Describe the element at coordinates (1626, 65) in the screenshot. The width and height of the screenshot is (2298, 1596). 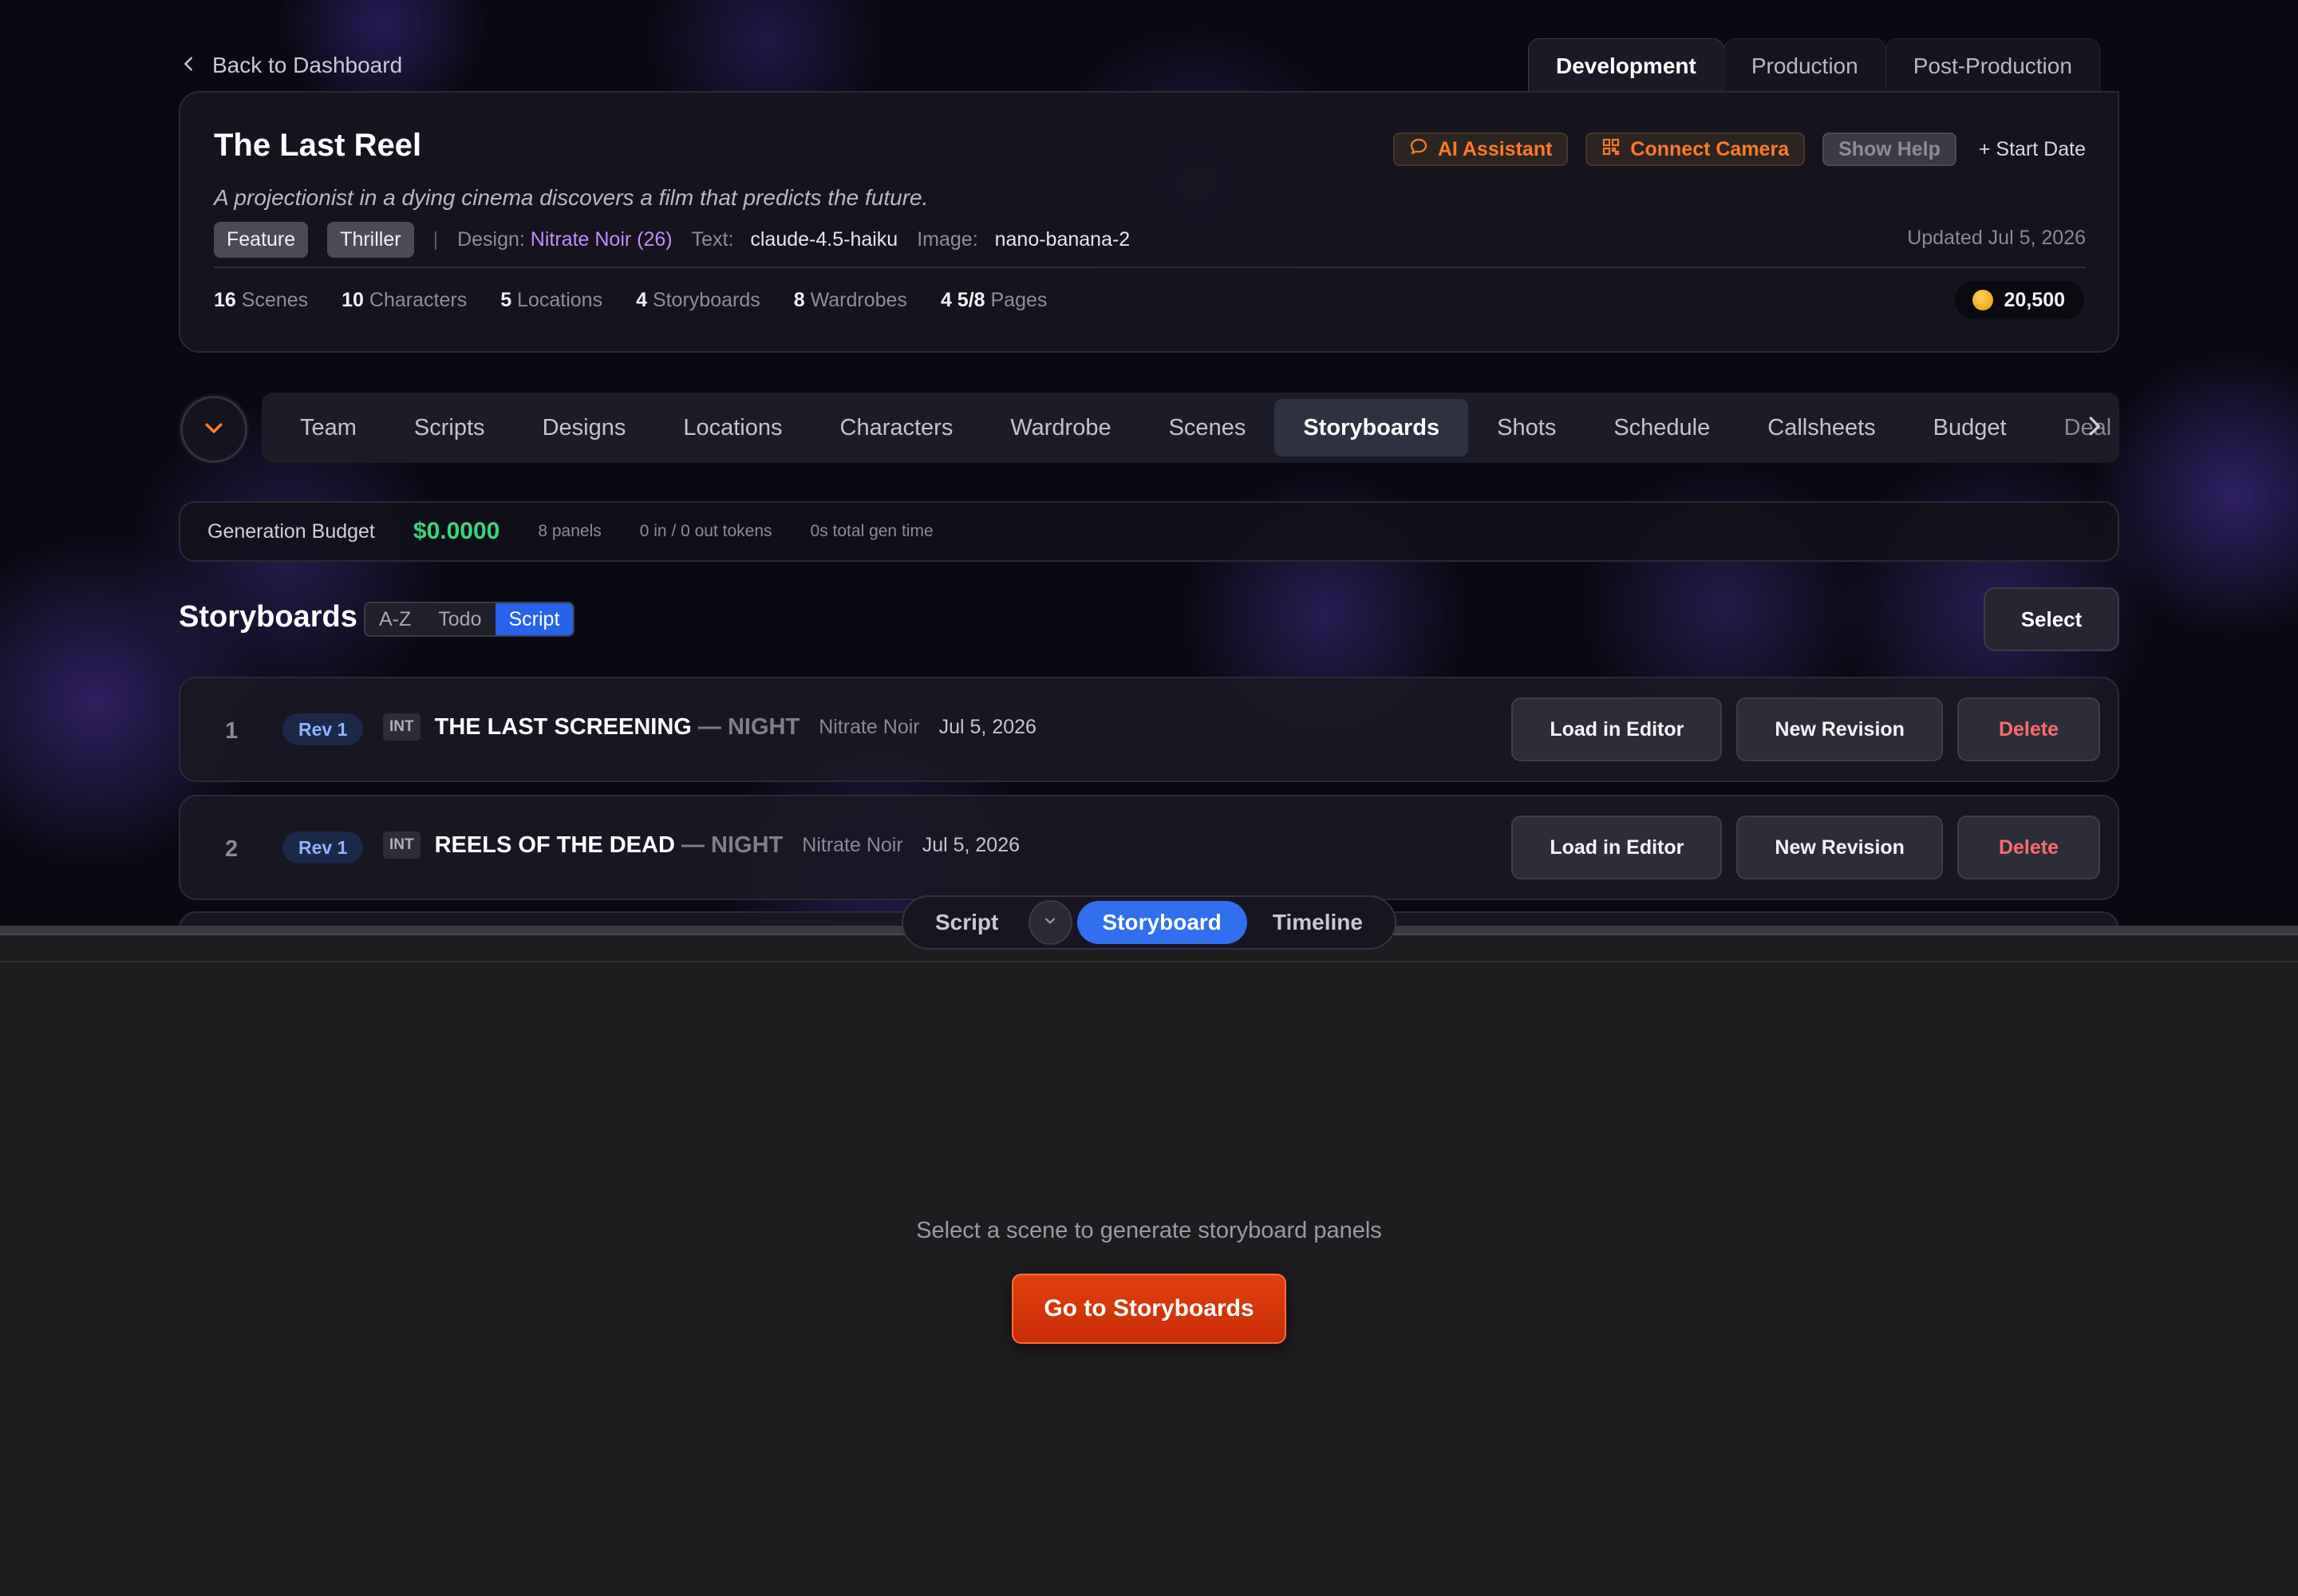
I see `tab-development: Development` at that location.